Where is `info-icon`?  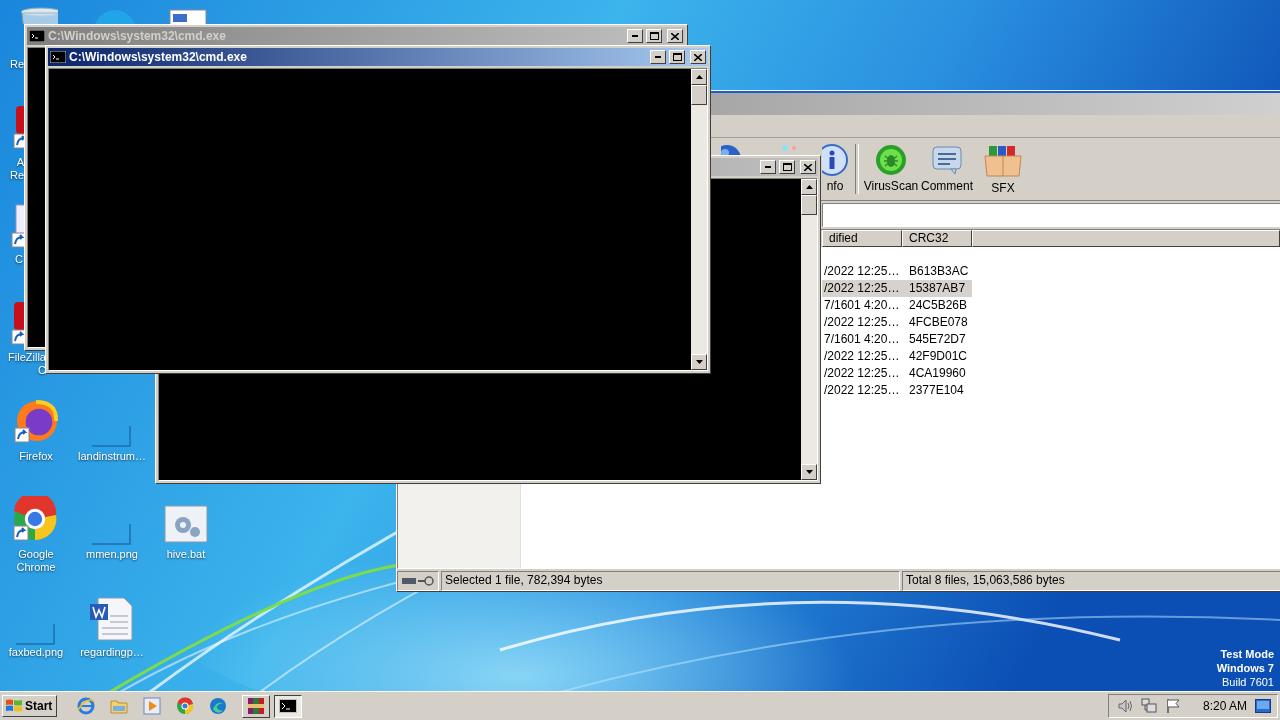
info-icon is located at coordinates (835, 160).